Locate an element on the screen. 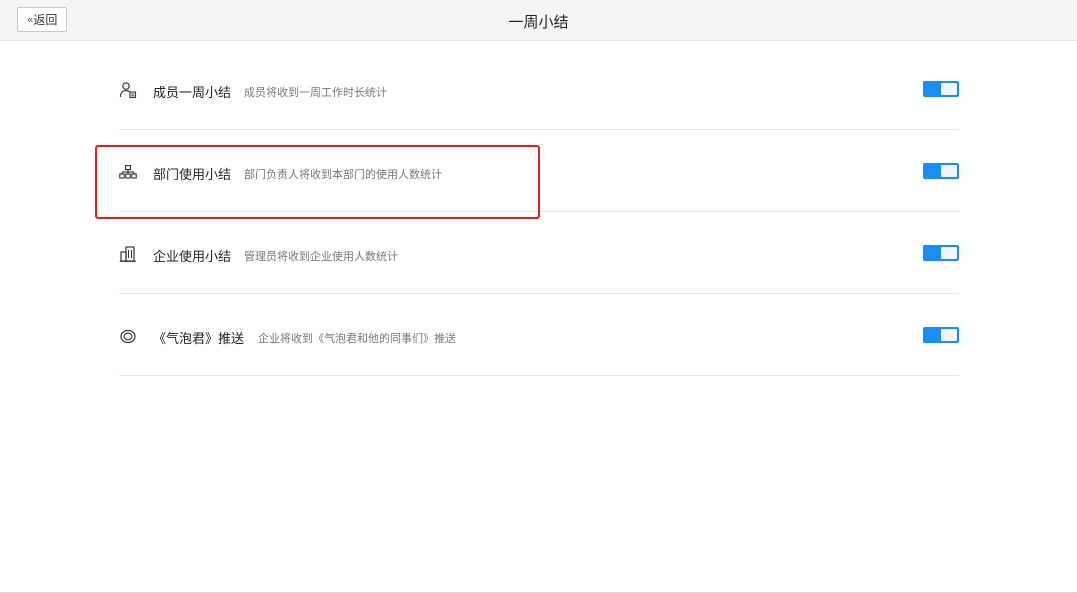 The height and width of the screenshot is (593, 1077). setting-row-bubble-push: 《气泡君》推送 企业将收到《气泡君和他的同事们》推送 is located at coordinates (539, 335).